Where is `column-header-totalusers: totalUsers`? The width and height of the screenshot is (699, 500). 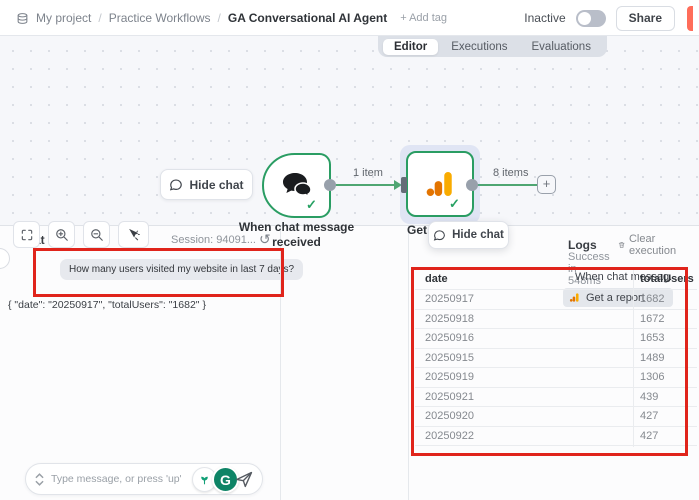
column-header-totalusers: totalUsers is located at coordinates (665, 279).